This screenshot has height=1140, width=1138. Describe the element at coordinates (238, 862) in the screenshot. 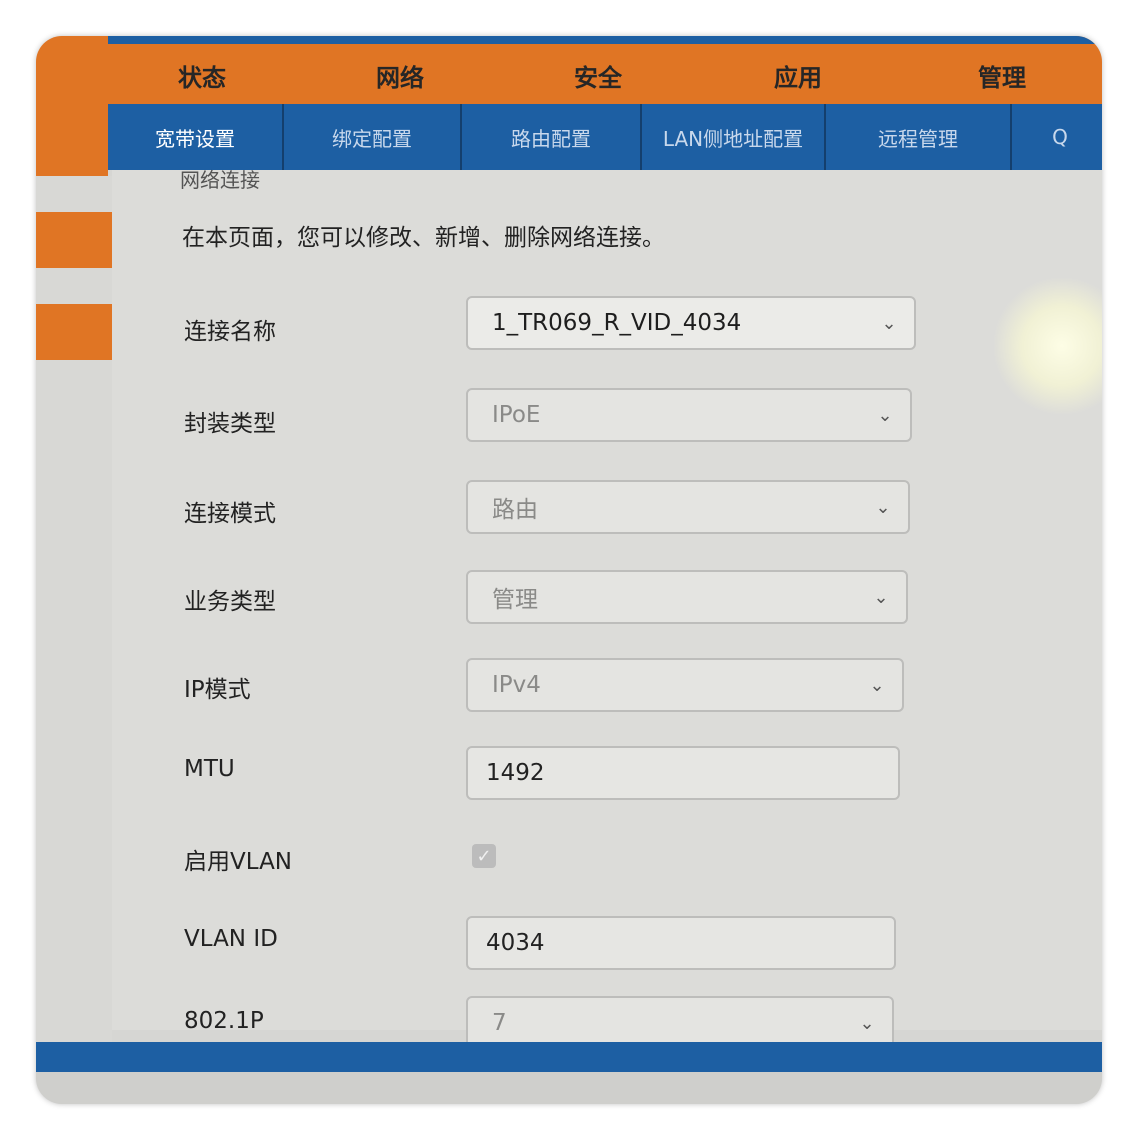

I see `enable-vlan-label: 启用VLAN` at that location.